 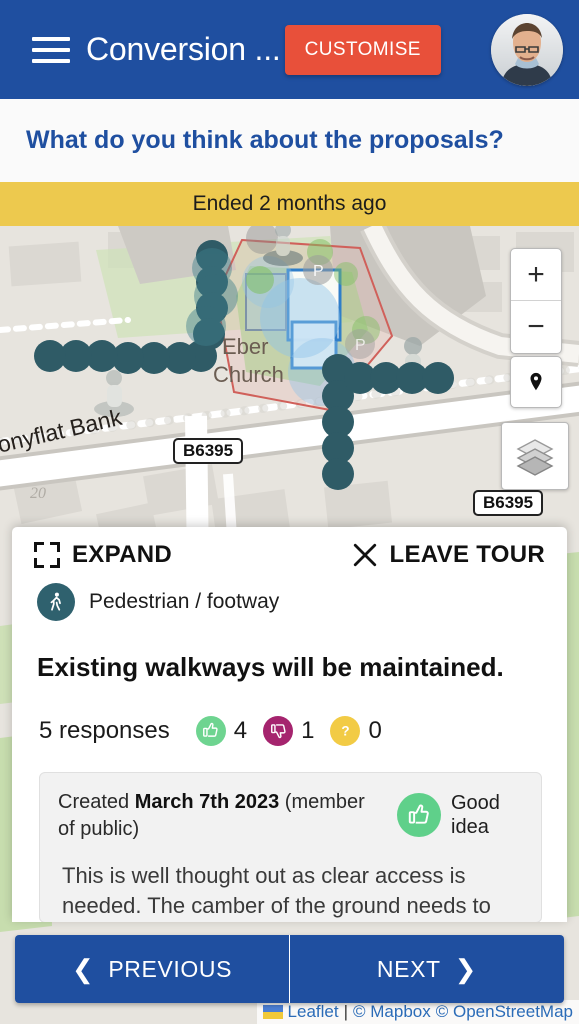 I want to click on pedestrian-walking-icon, so click(x=56, y=602).